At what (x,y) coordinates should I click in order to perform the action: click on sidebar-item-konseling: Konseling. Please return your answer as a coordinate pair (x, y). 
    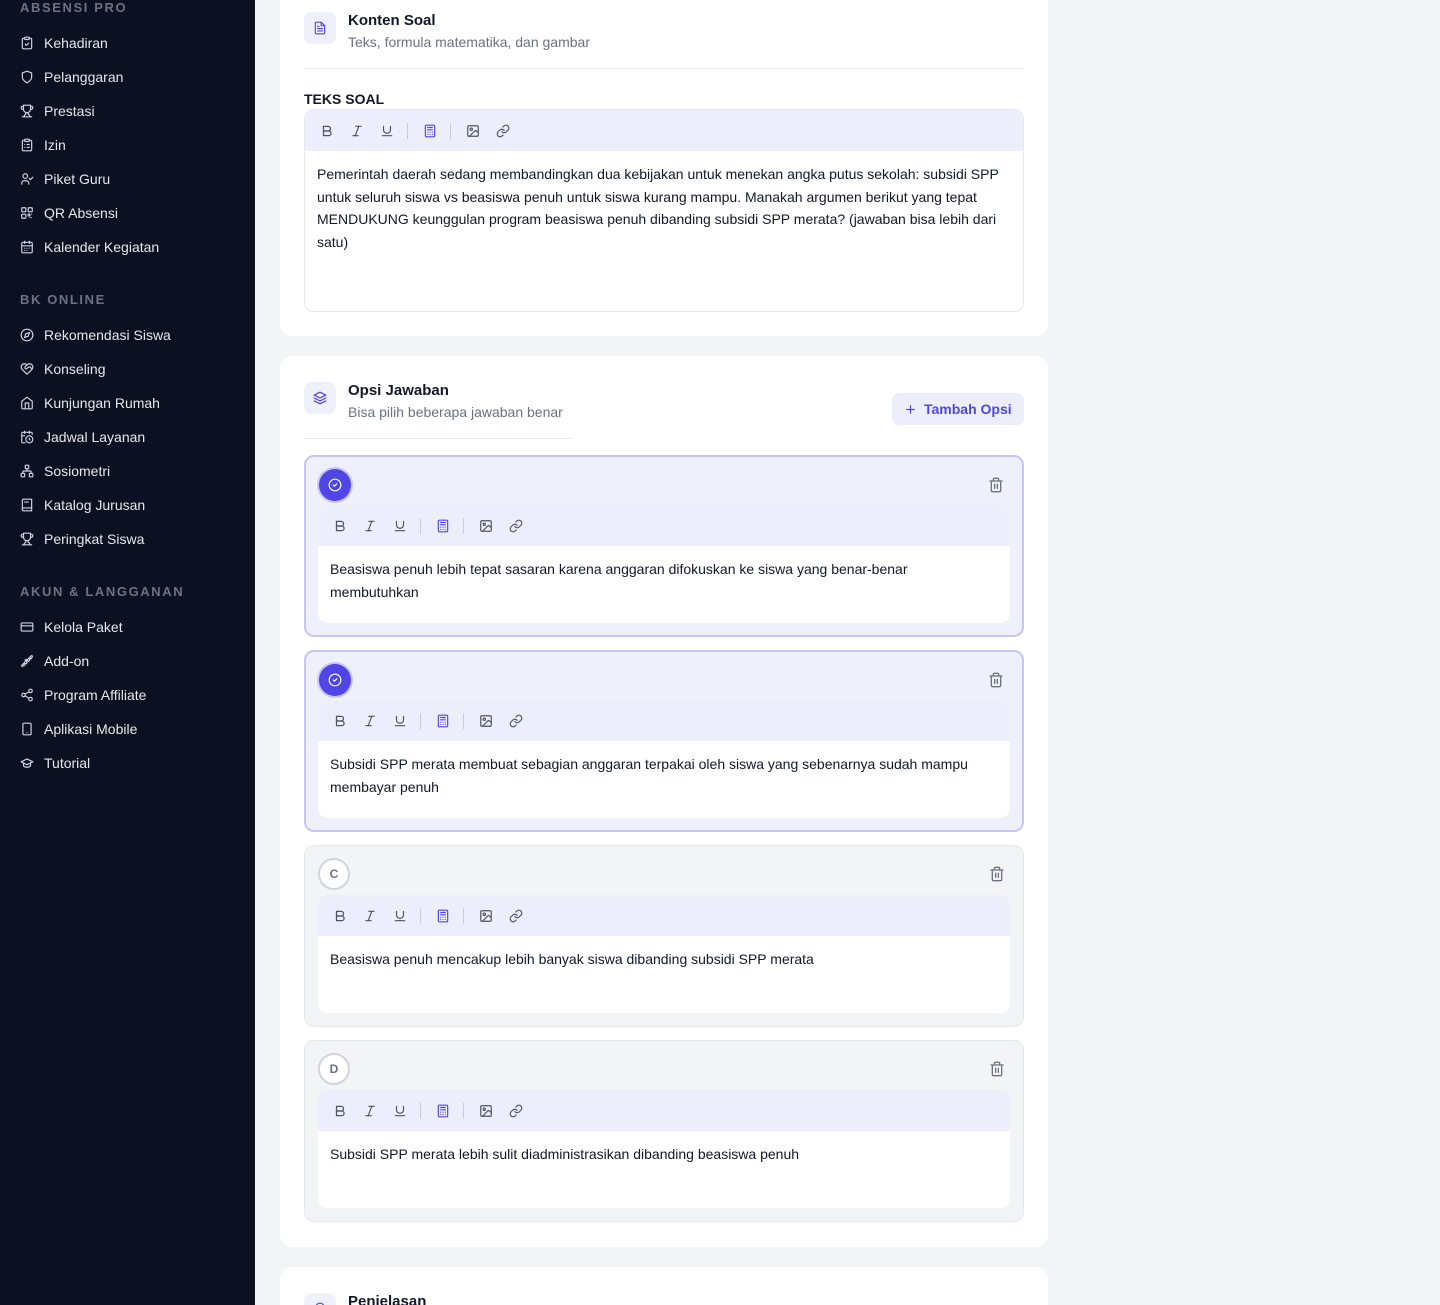
    Looking at the image, I should click on (63, 369).